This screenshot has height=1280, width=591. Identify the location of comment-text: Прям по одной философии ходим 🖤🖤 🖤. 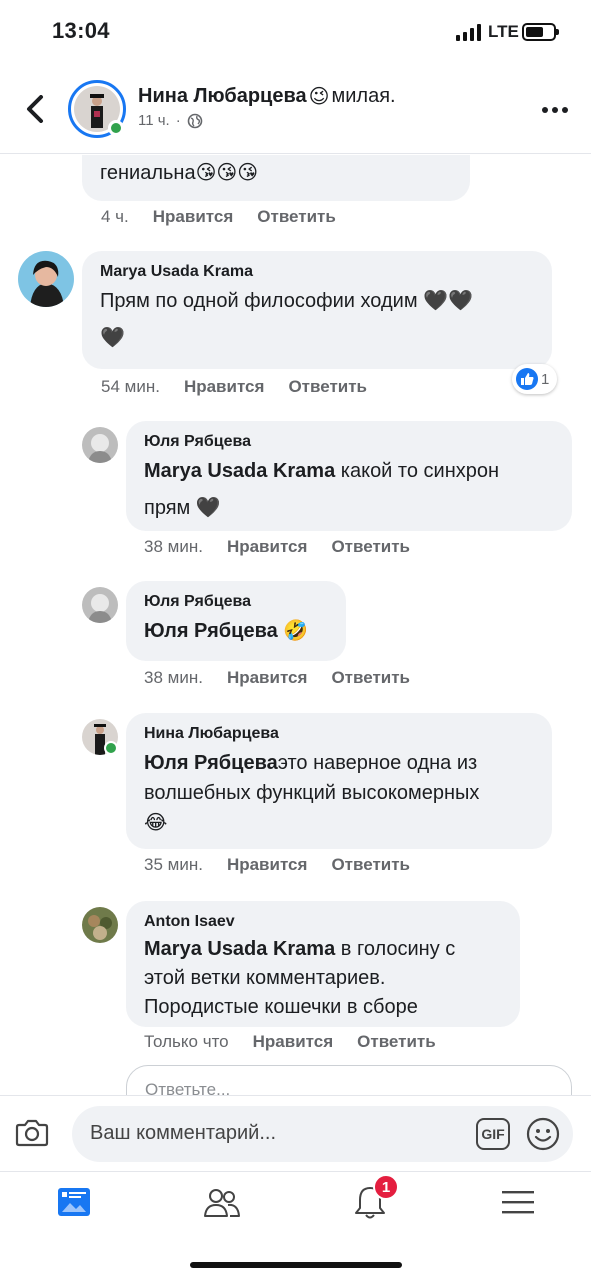
(286, 319).